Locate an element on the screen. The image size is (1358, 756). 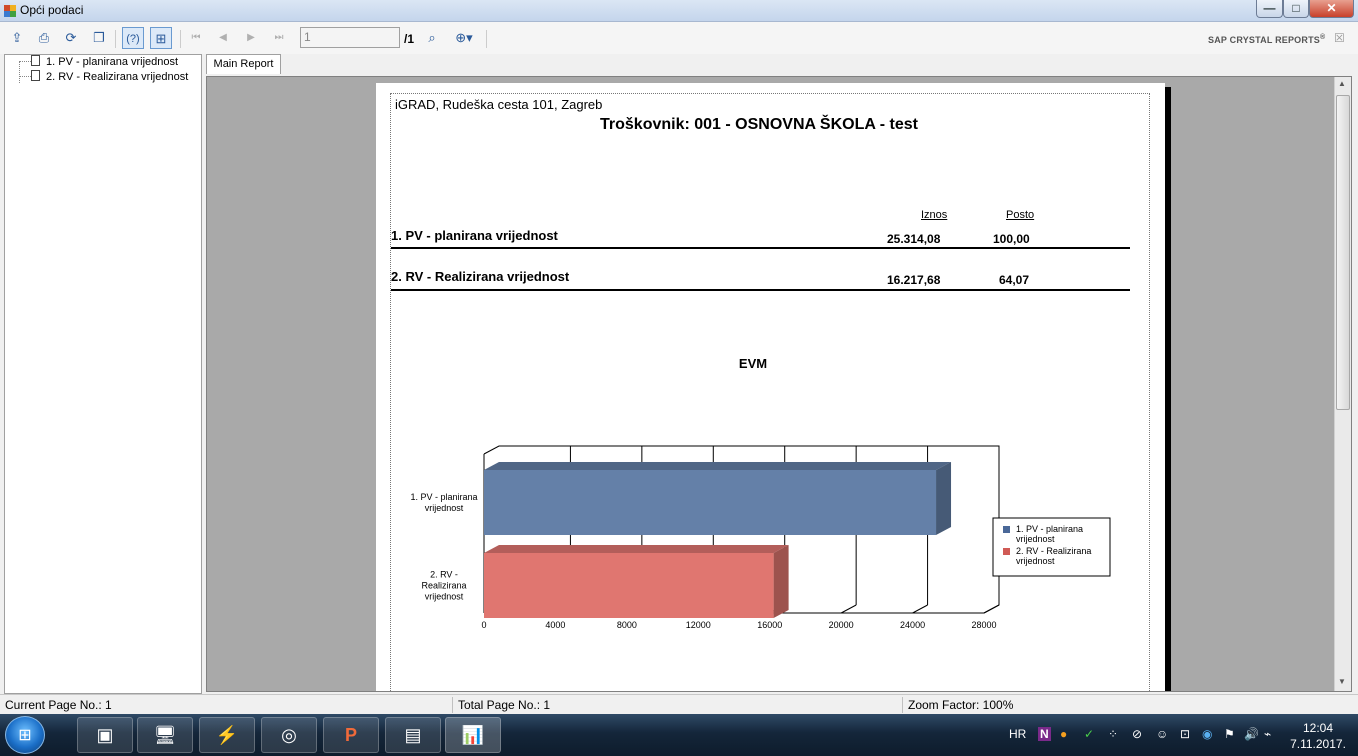
tree-item: 2. RV - Realizirana vrijednost is located at coordinates (102, 77).